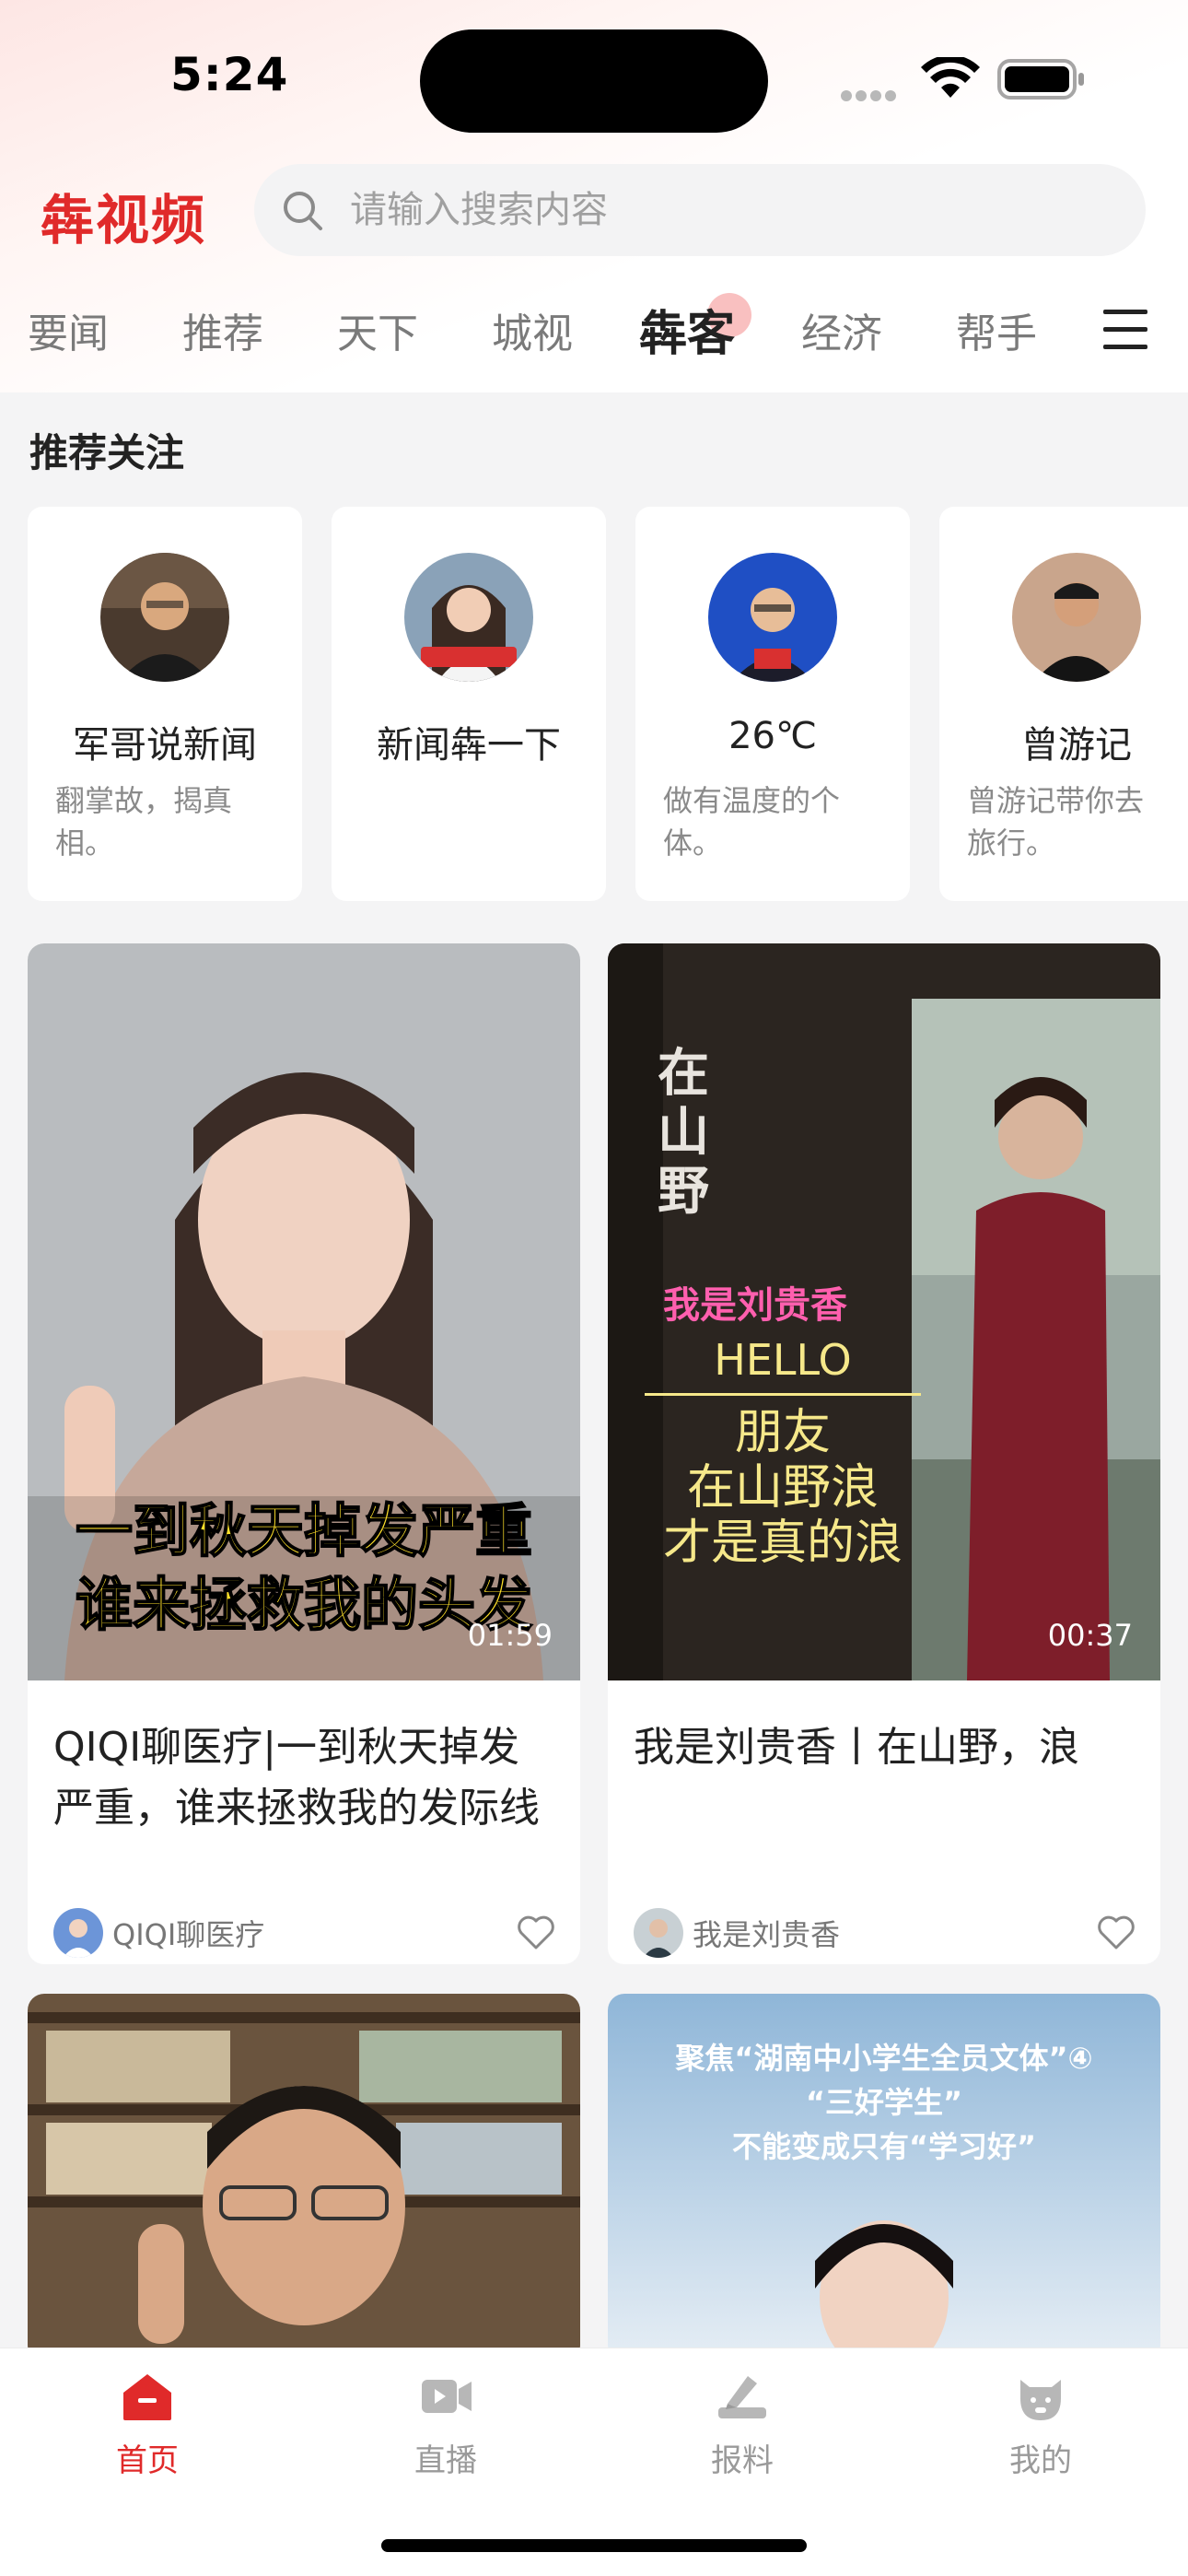  I want to click on video-brand: 我是刘贵香, so click(755, 1305).